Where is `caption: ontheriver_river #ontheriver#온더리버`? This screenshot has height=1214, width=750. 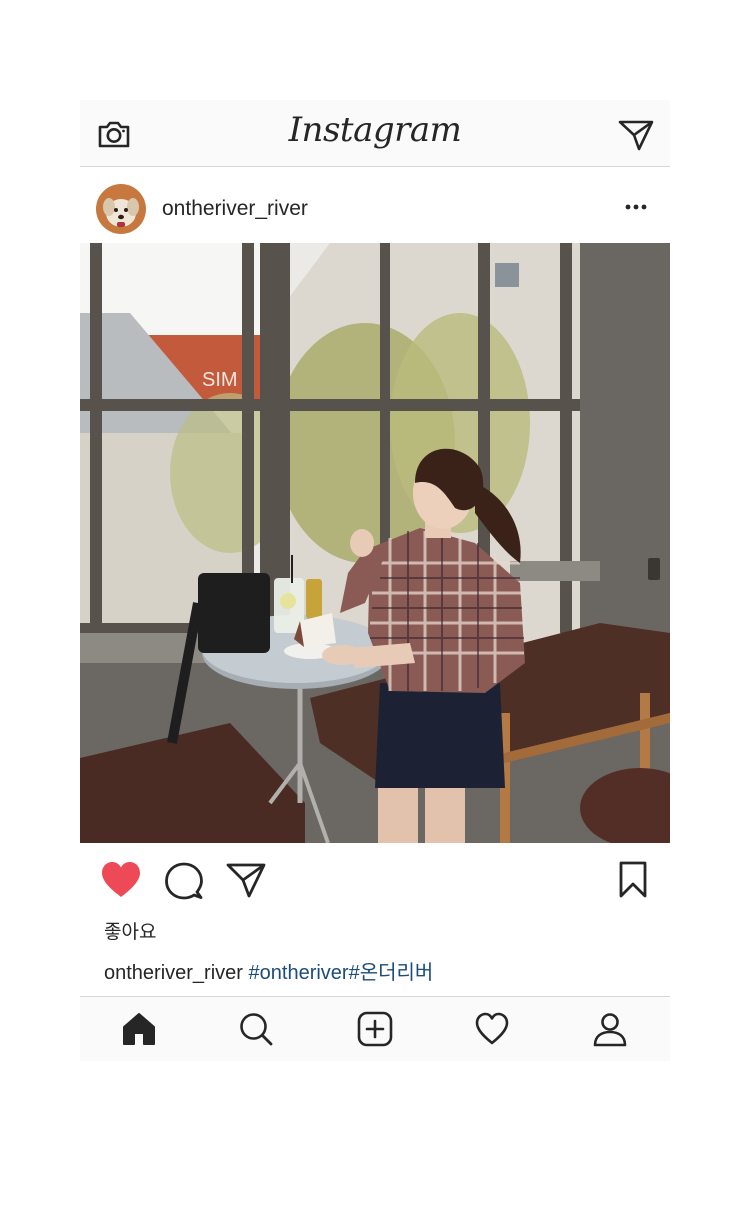
caption: ontheriver_river #ontheriver#온더리버 is located at coordinates (268, 970).